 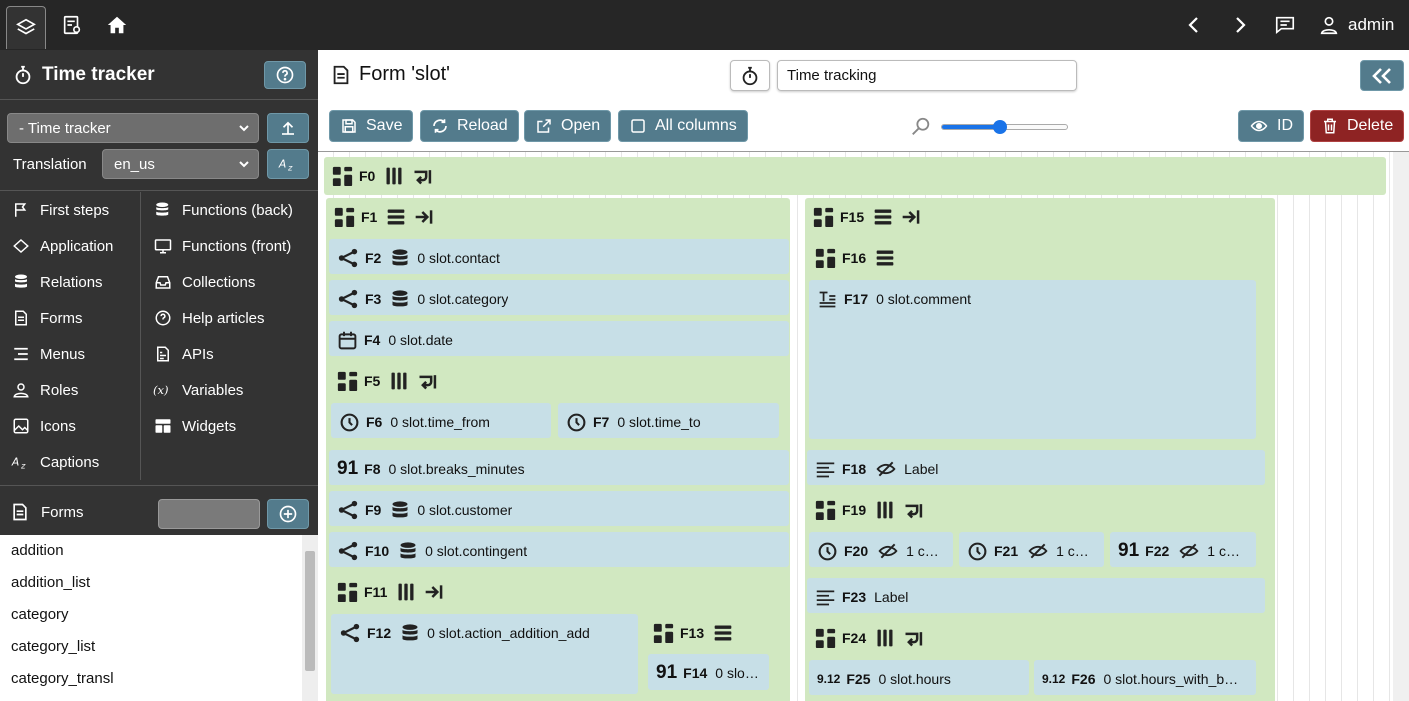 I want to click on field: F4 0 slot.date, so click(x=559, y=338).